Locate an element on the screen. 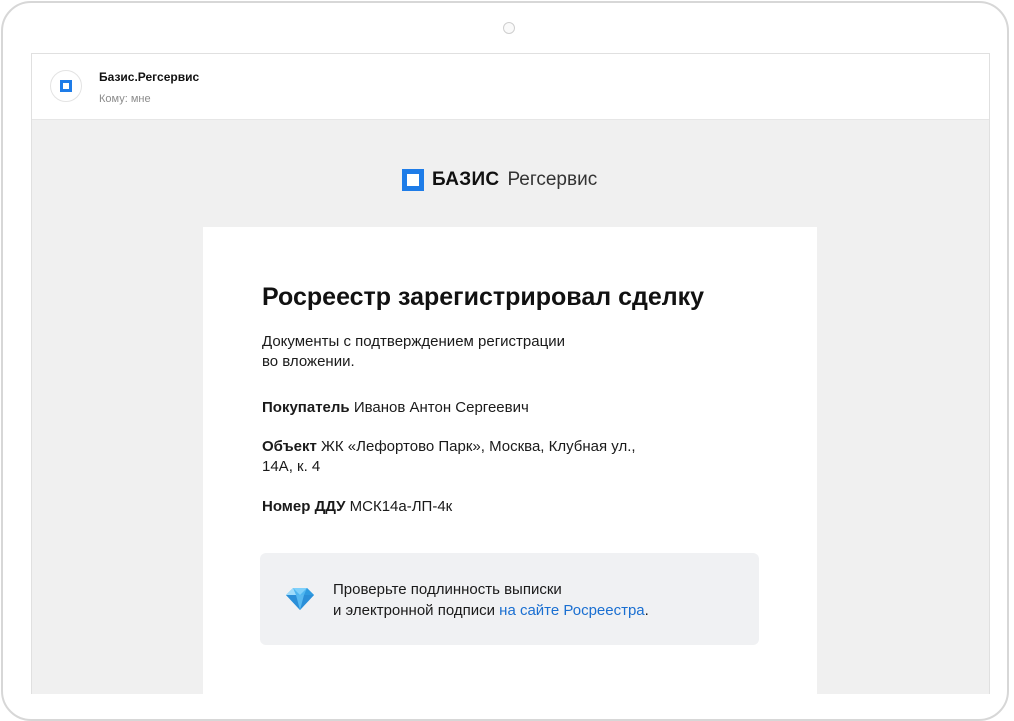 The image size is (1014, 721). email-title: Росреестр зарегистрировал сделку is located at coordinates (483, 297).